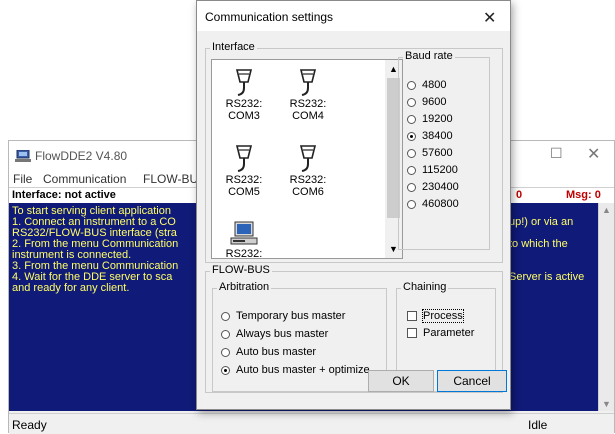 The height and width of the screenshot is (434, 615). Describe the element at coordinates (311, 423) in the screenshot. I see `main-status-bar: Ready Idle` at that location.